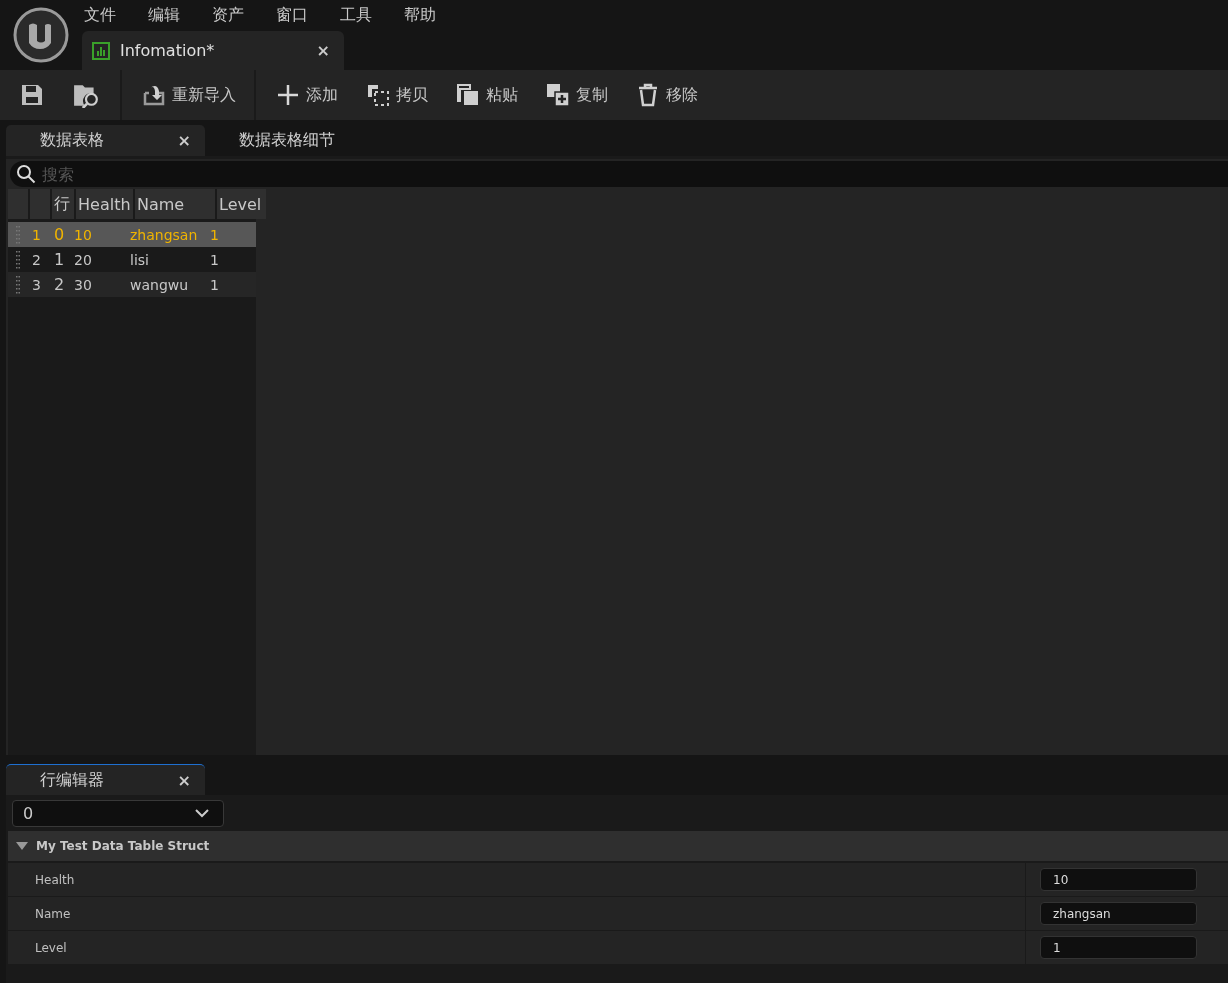 Image resolution: width=1228 pixels, height=983 pixels. Describe the element at coordinates (105, 140) in the screenshot. I see `panel-tab: 数据表格 ×` at that location.